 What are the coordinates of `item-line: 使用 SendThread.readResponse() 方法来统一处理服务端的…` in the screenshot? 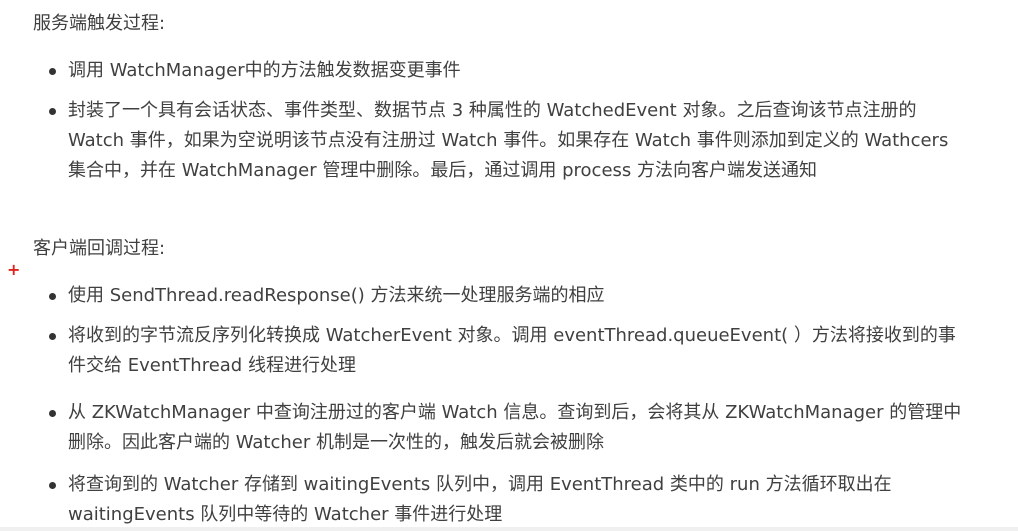 It's located at (336, 295).